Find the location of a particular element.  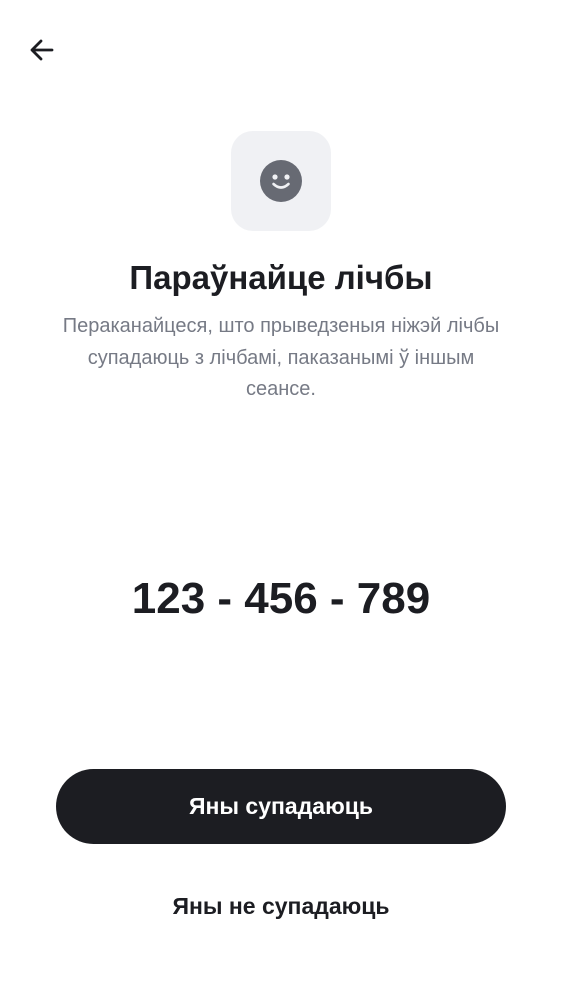

verification-icon-tile is located at coordinates (281, 181).